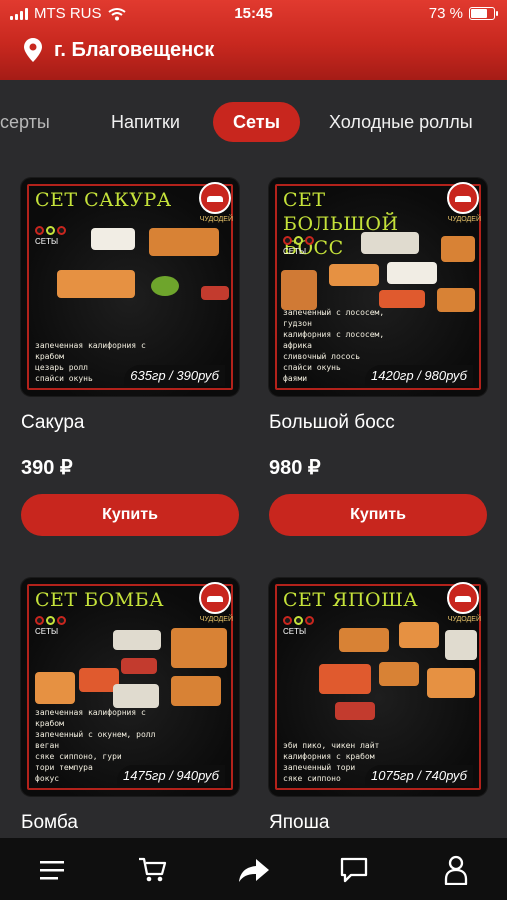  Describe the element at coordinates (145, 122) in the screenshot. I see `tab-drinks: Напитки` at that location.